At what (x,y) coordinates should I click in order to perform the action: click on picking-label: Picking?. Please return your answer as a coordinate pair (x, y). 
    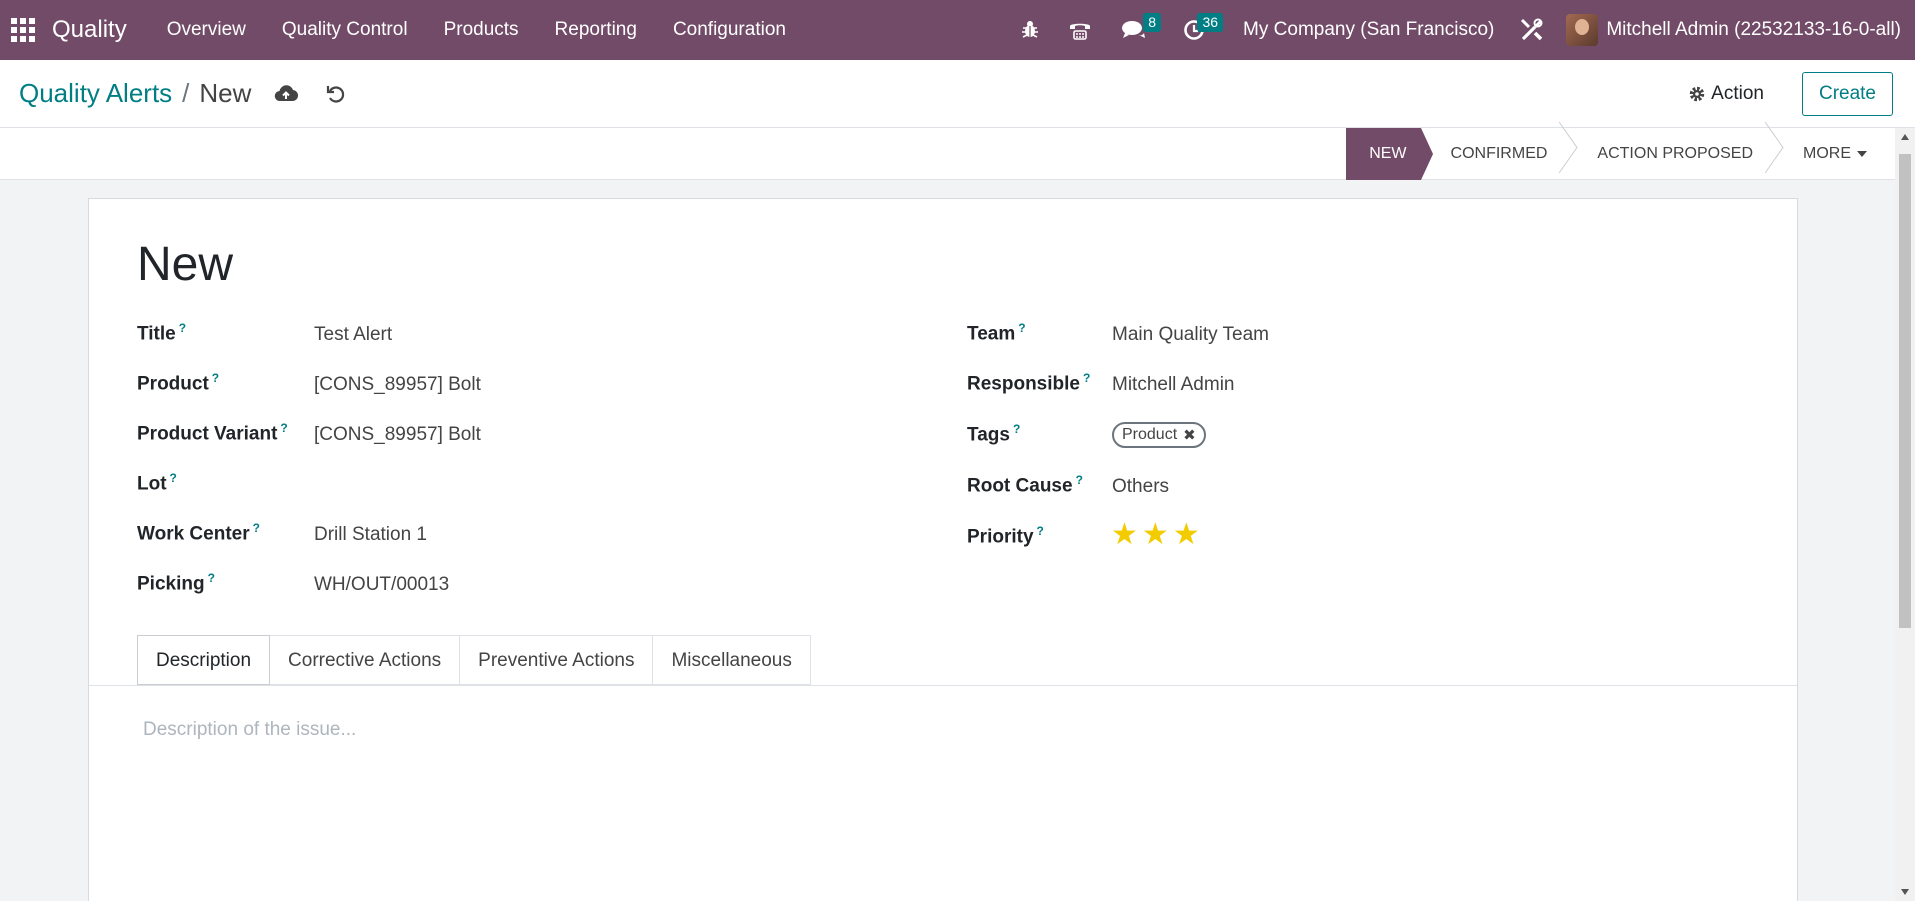
    Looking at the image, I should click on (176, 583).